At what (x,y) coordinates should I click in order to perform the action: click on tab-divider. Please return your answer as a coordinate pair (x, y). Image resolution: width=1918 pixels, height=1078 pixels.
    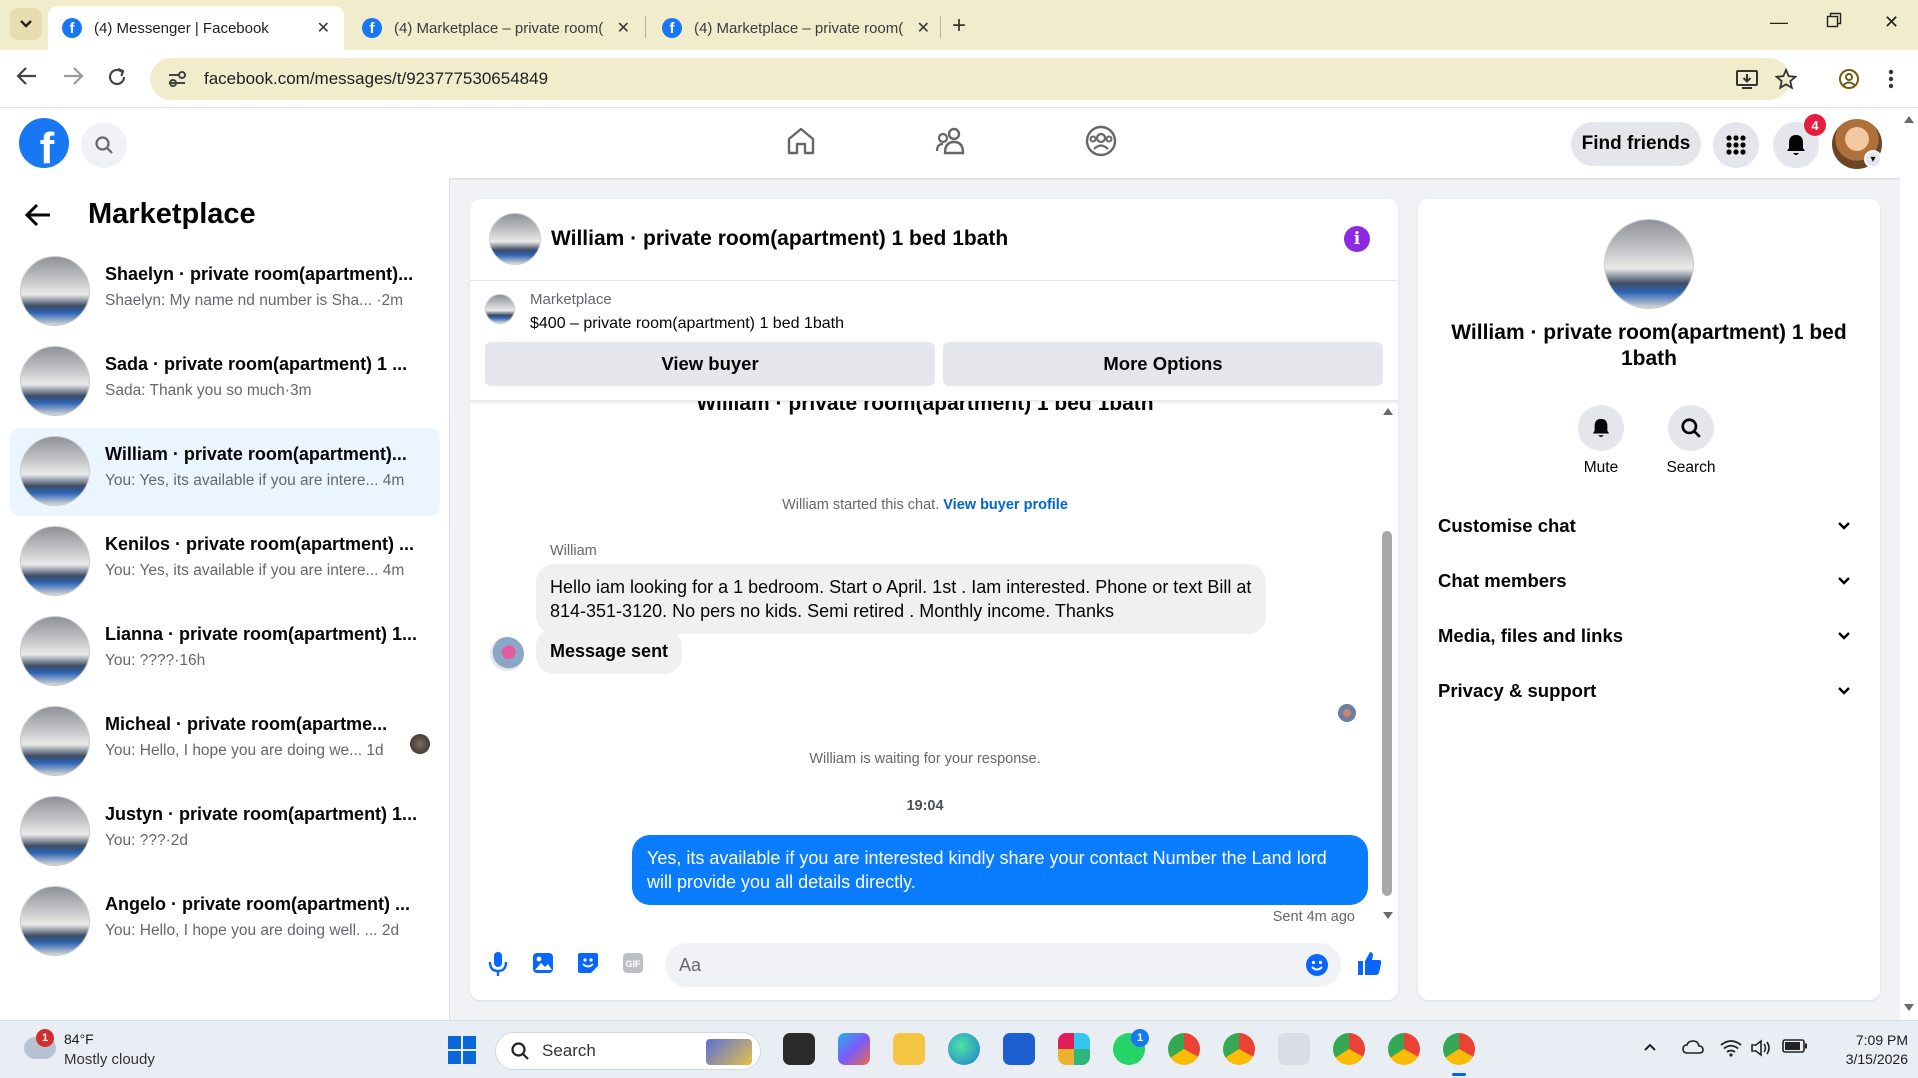
    Looking at the image, I should click on (645, 27).